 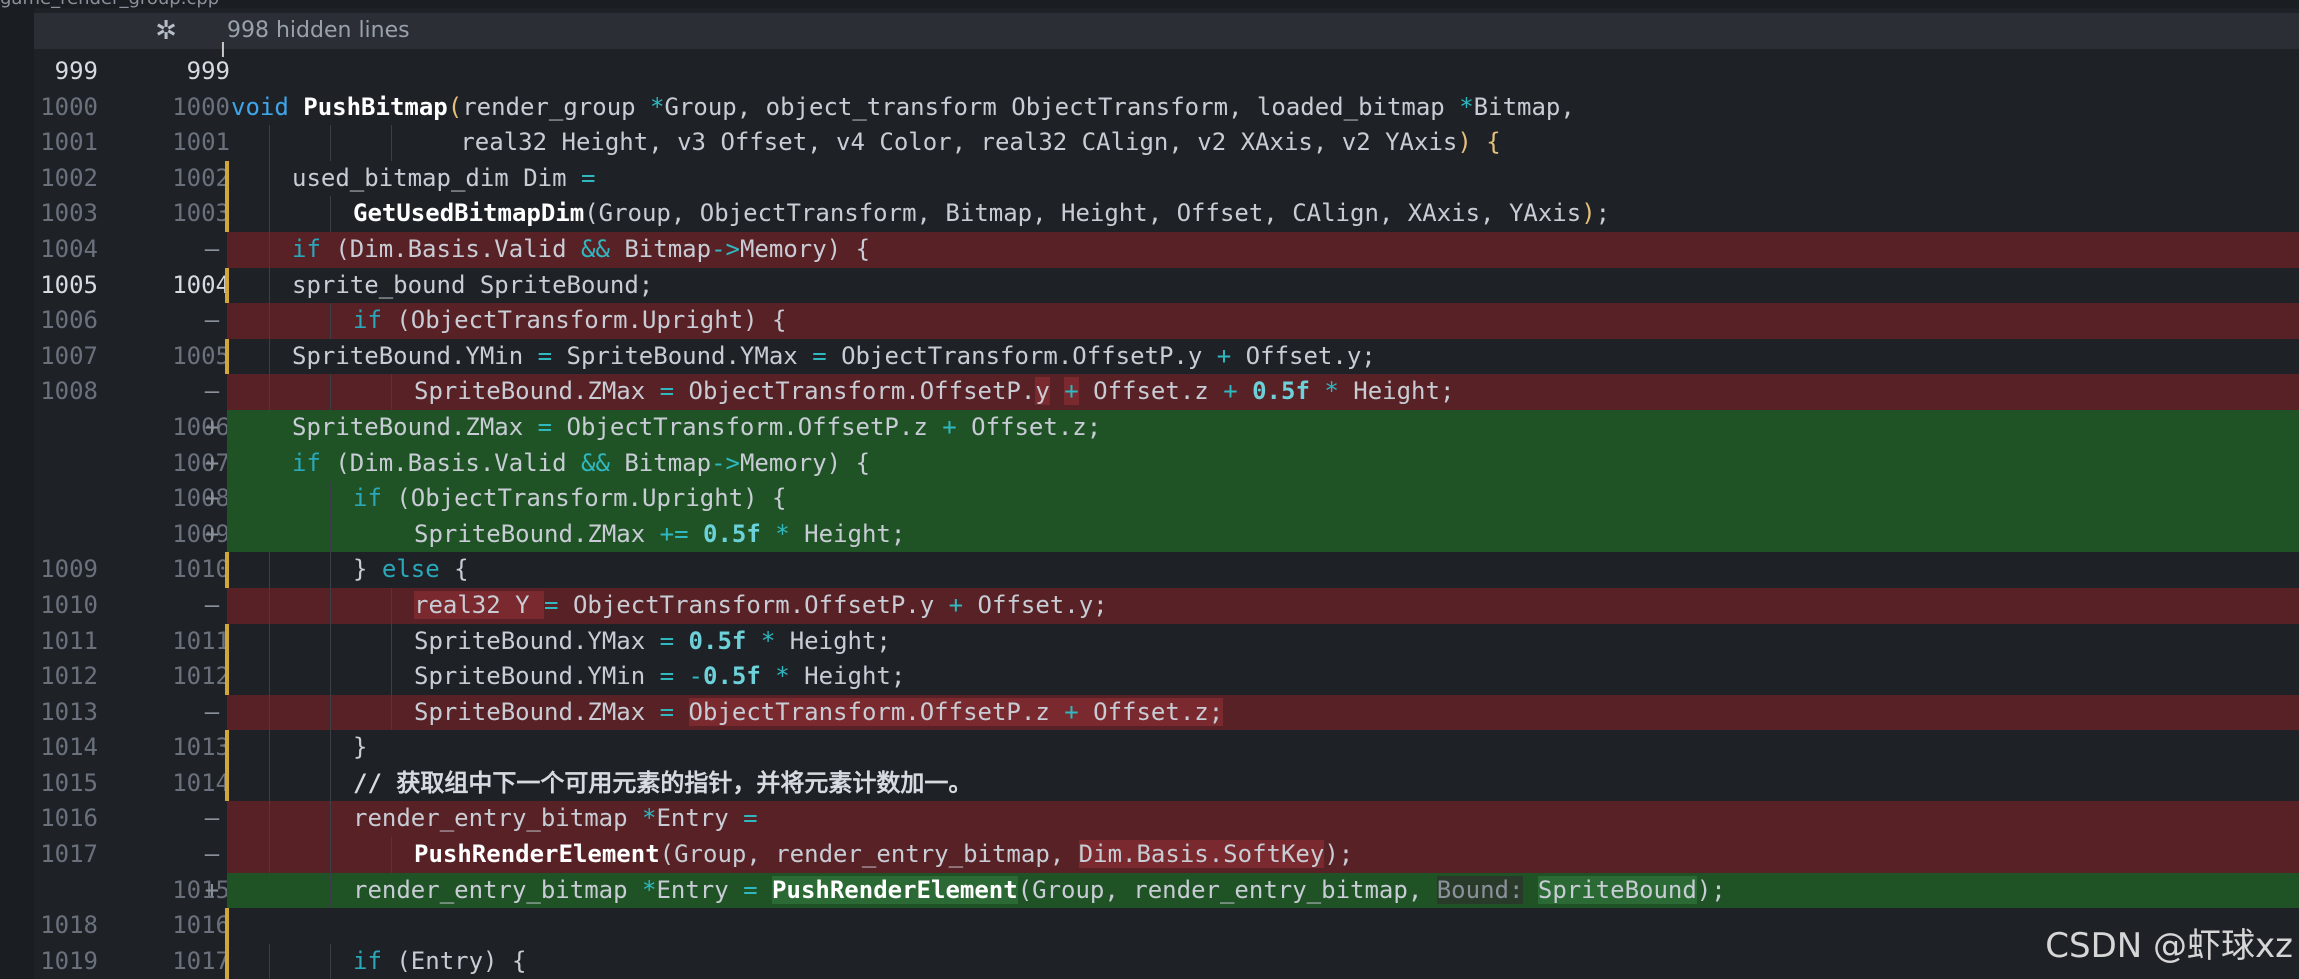 What do you see at coordinates (450, 462) in the screenshot?
I see `code-token: (Dim.Basis.Valid` at bounding box center [450, 462].